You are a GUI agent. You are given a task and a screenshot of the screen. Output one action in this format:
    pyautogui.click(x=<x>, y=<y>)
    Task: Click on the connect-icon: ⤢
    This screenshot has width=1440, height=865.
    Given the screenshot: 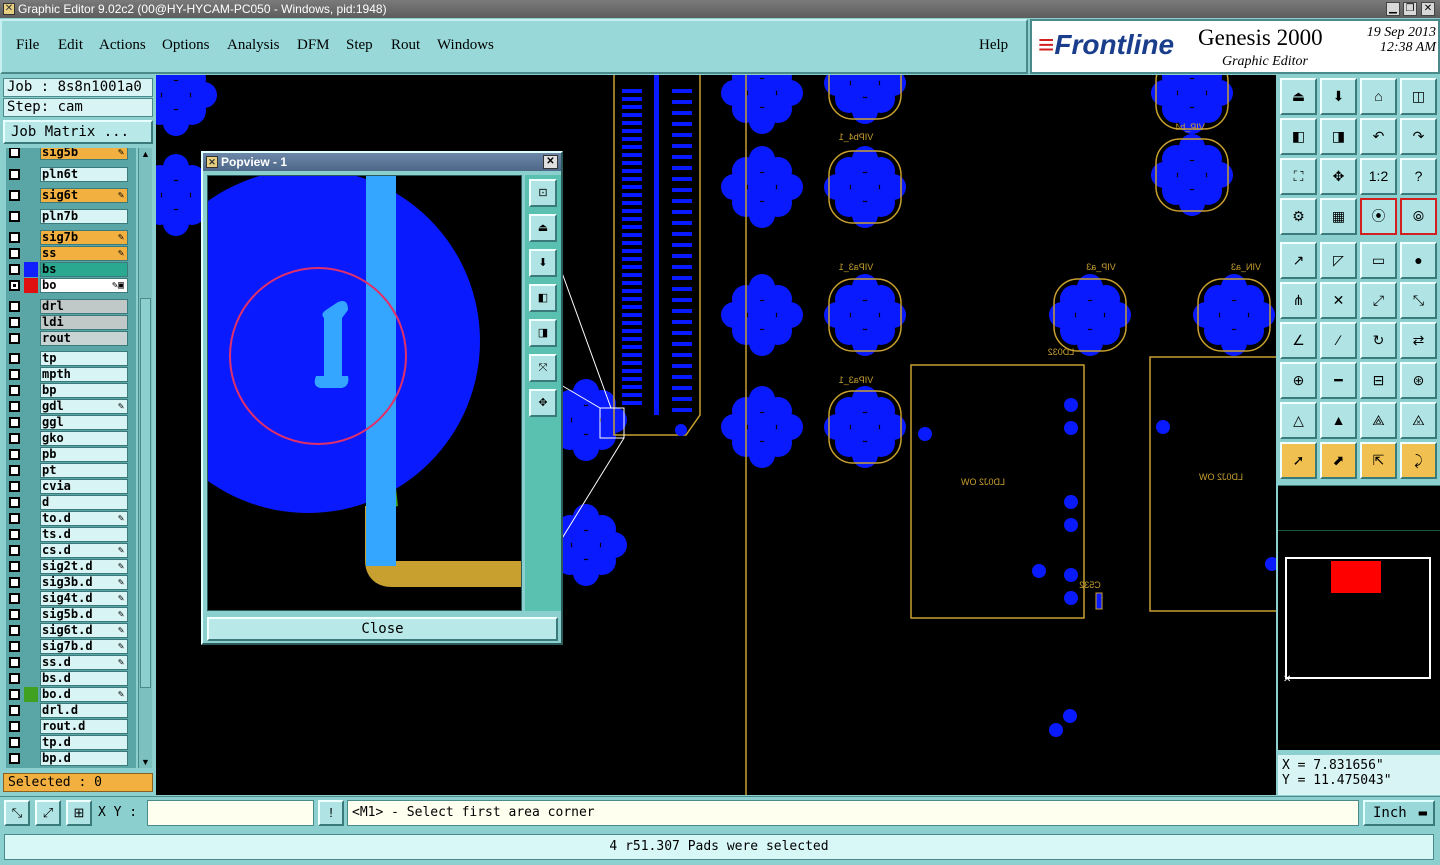 What is the action you would take?
    pyautogui.click(x=1378, y=300)
    